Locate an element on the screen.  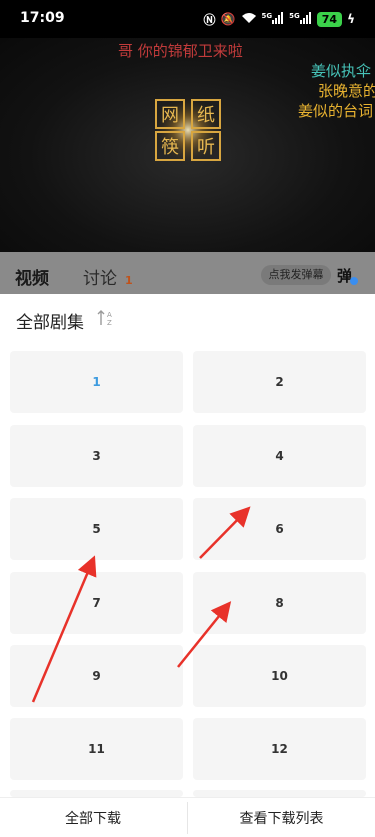
danmu-comment: 姜似执伞 is located at coordinates (341, 71).